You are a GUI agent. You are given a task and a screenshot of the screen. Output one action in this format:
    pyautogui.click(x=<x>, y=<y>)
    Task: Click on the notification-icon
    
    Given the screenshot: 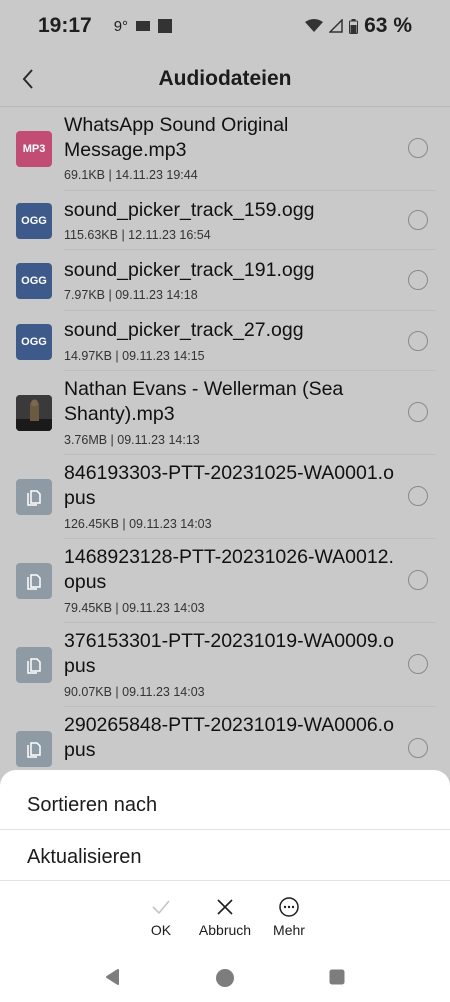 What is the action you would take?
    pyautogui.click(x=165, y=26)
    